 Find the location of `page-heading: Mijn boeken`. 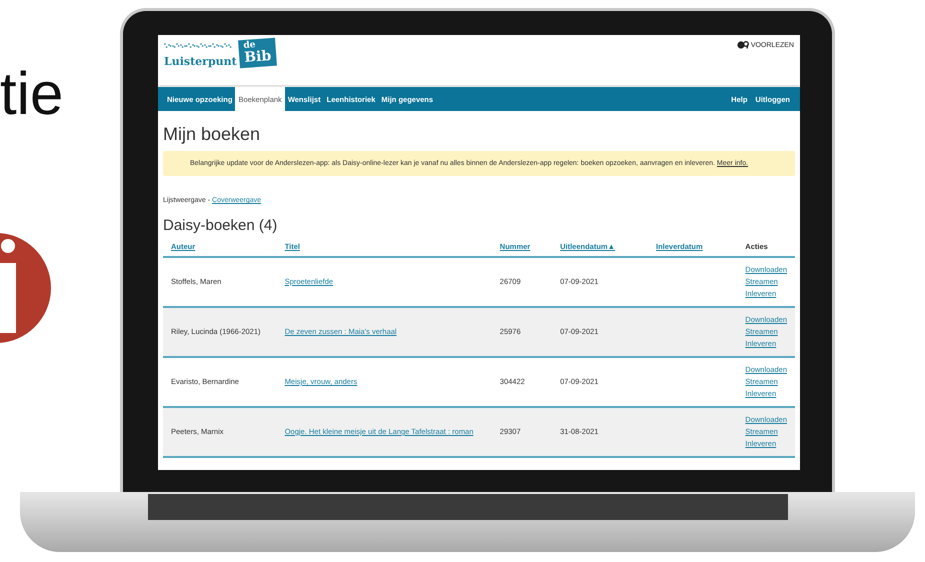

page-heading: Mijn boeken is located at coordinates (212, 134).